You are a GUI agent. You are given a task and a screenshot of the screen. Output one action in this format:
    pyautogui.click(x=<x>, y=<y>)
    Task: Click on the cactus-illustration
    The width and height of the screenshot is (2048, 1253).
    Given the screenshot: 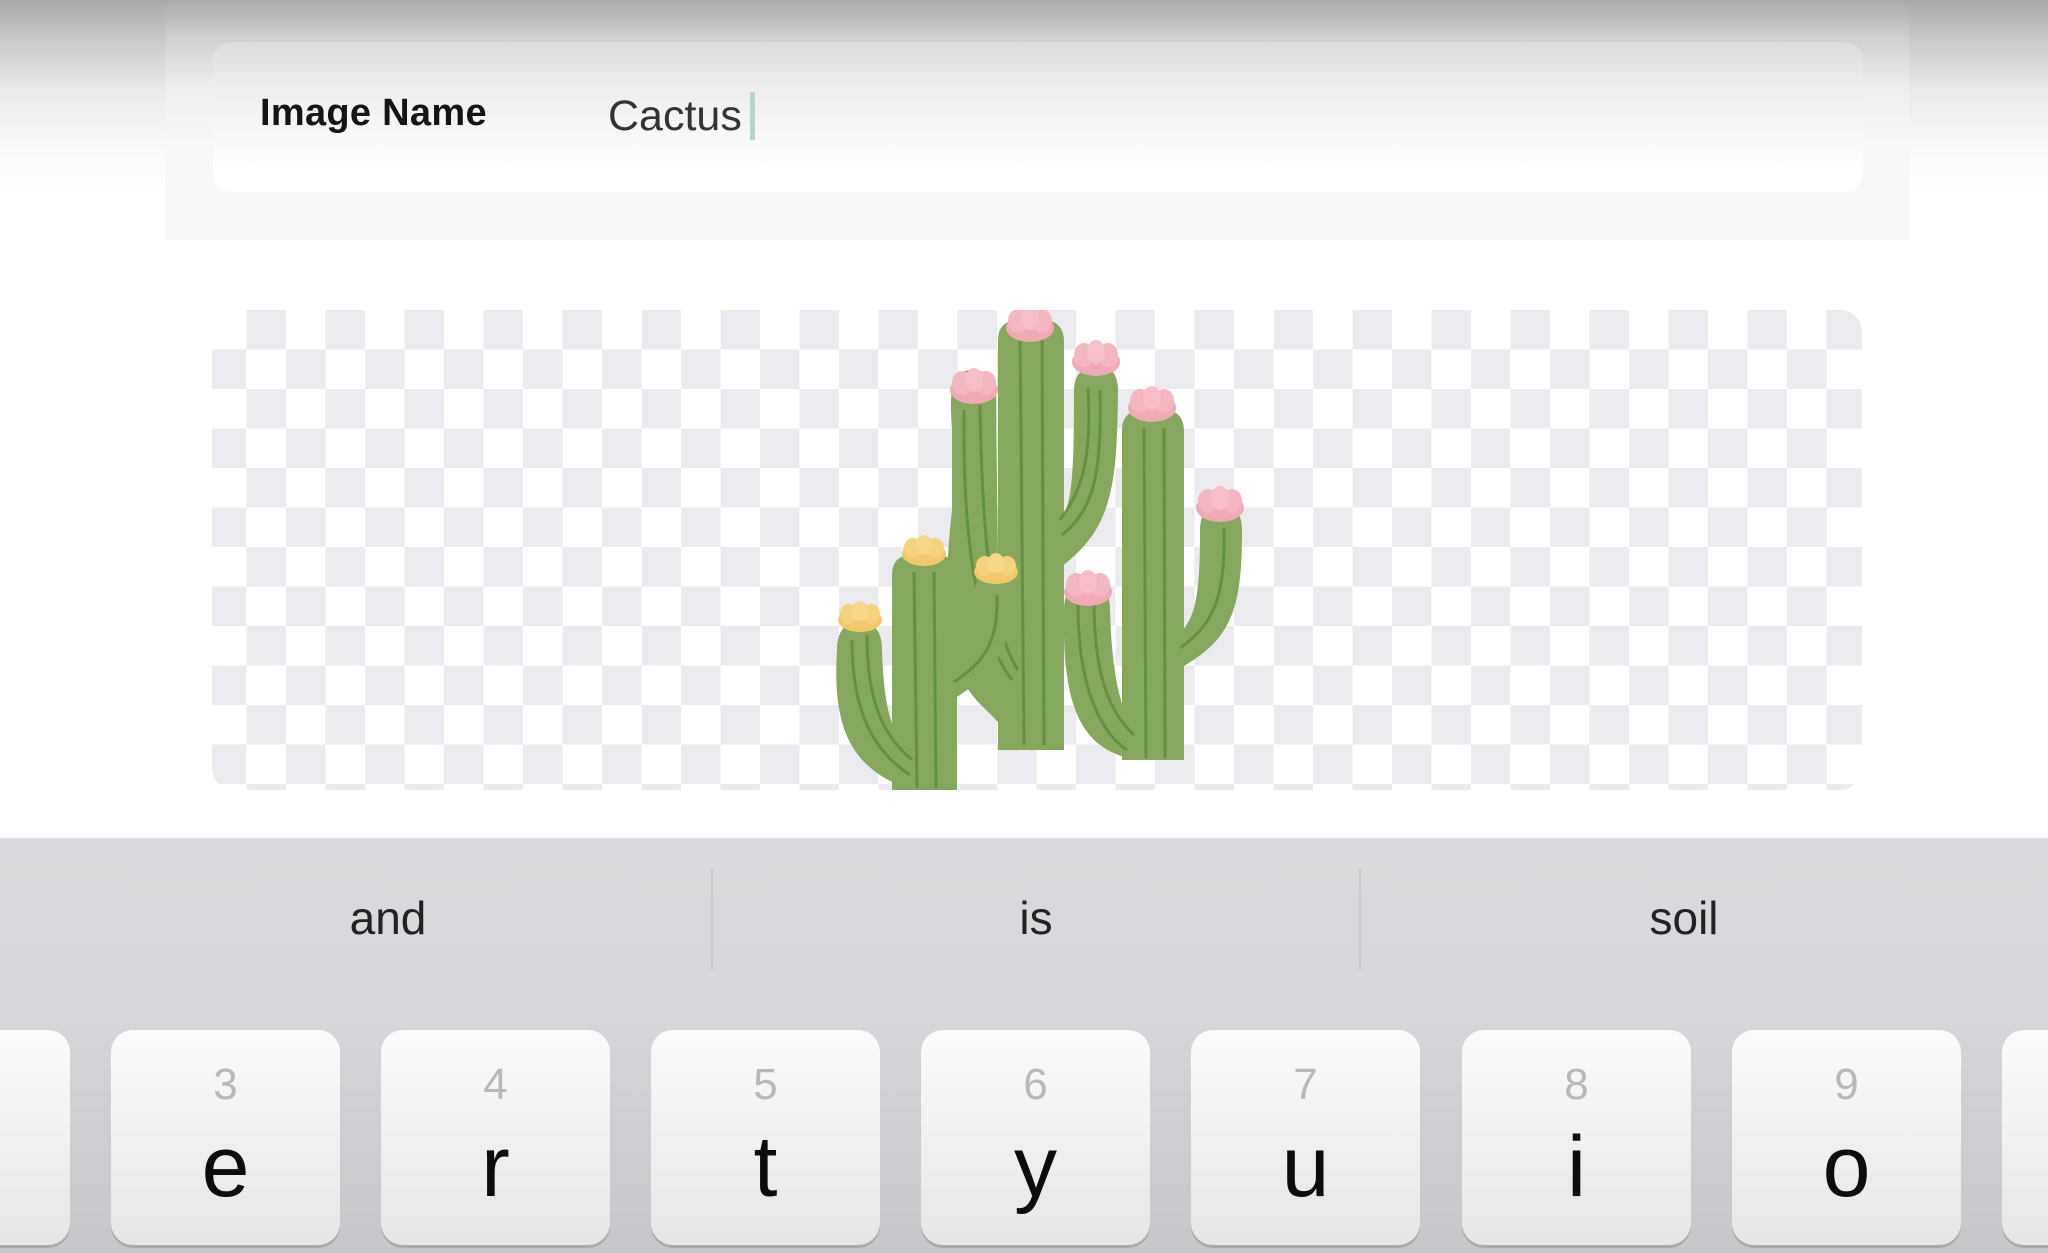 What is the action you would take?
    pyautogui.click(x=1040, y=550)
    